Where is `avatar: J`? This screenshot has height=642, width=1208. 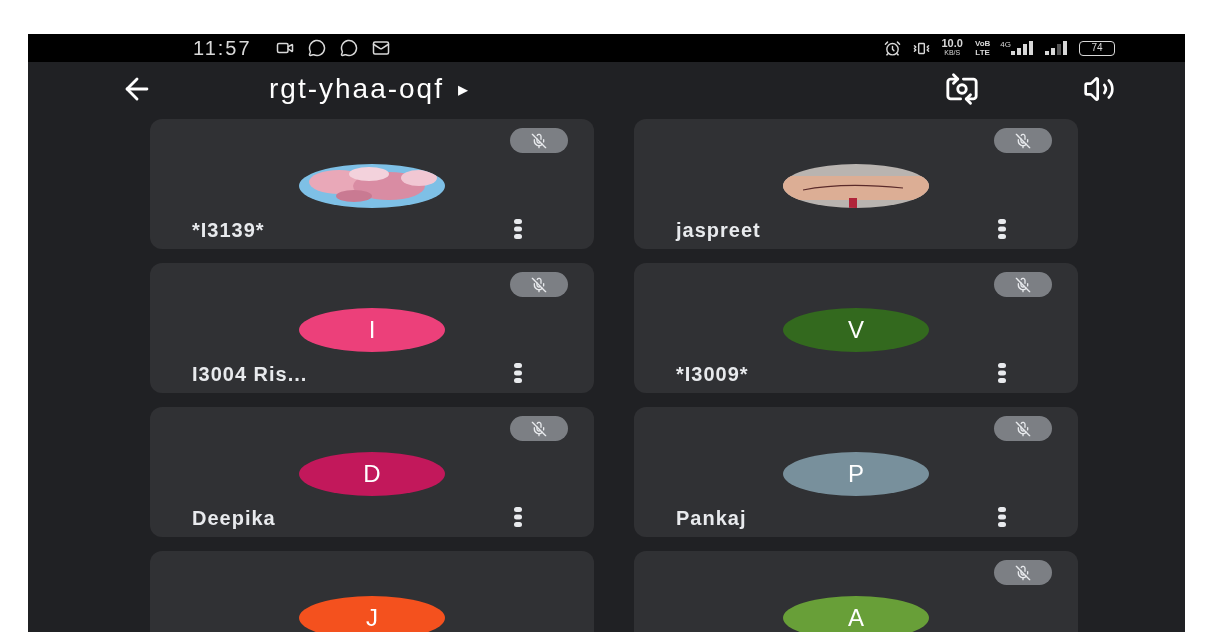
avatar: J is located at coordinates (372, 614).